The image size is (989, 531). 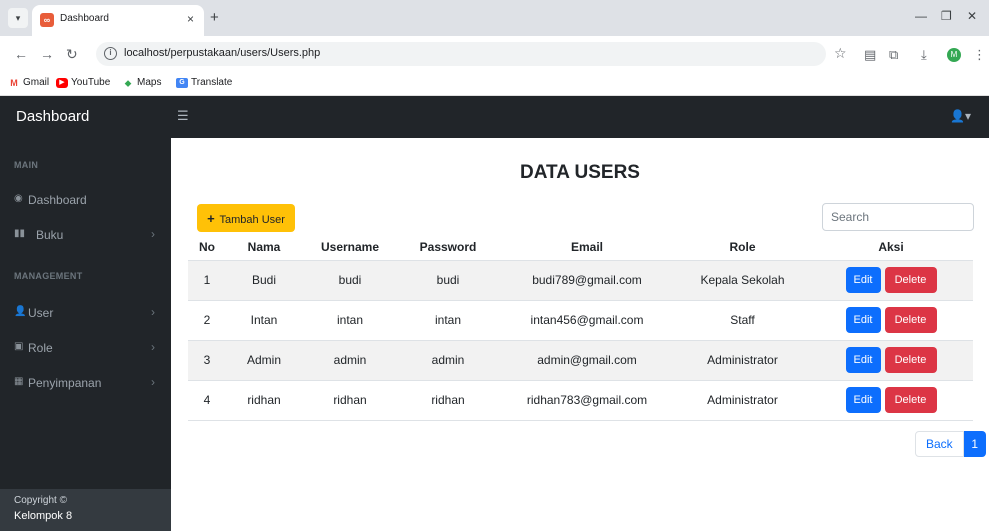 What do you see at coordinates (587, 319) in the screenshot?
I see `cell-email: intan456@gmail.com` at bounding box center [587, 319].